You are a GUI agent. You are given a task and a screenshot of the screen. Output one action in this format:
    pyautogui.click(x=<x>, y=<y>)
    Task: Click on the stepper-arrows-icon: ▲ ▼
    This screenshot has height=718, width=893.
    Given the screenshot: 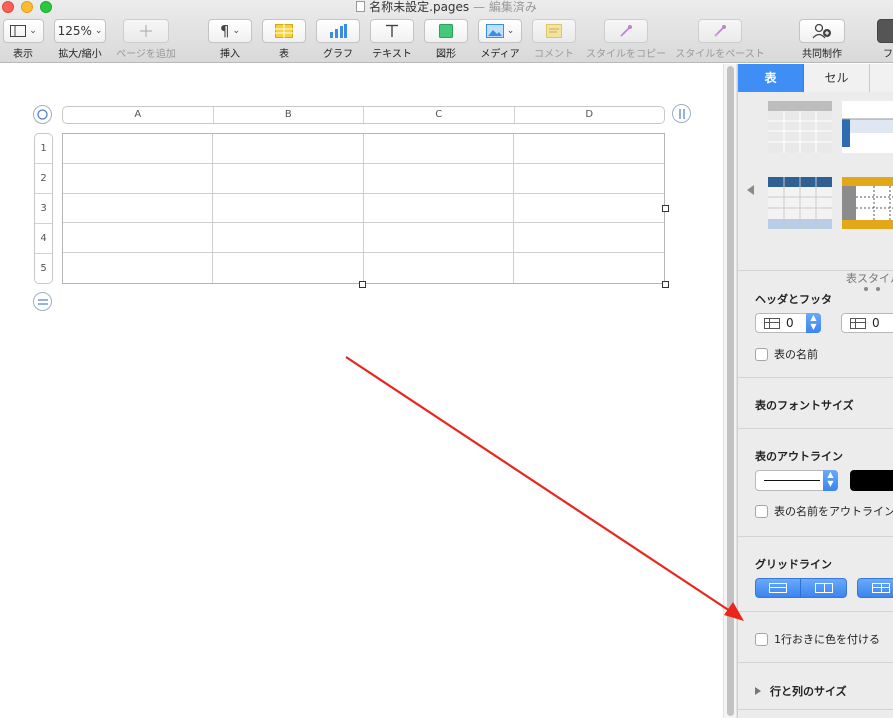 What is the action you would take?
    pyautogui.click(x=813, y=323)
    